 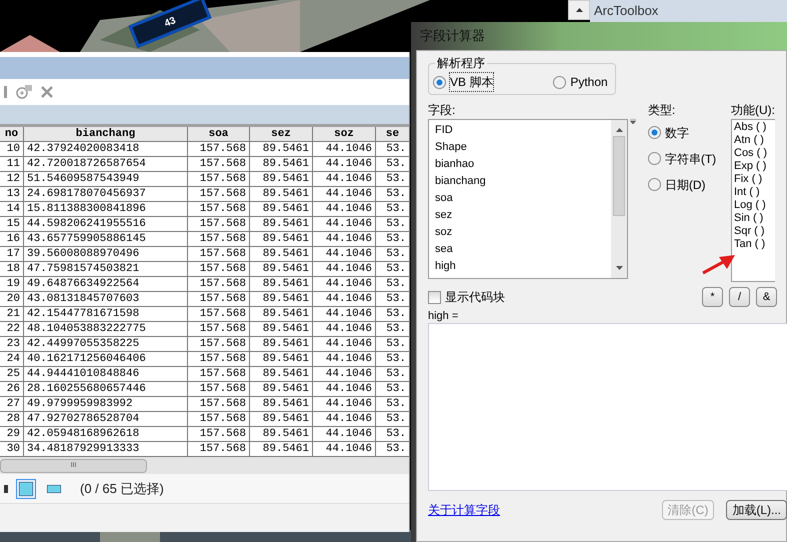 I want to click on function-item: Sqr ( ), so click(x=754, y=231).